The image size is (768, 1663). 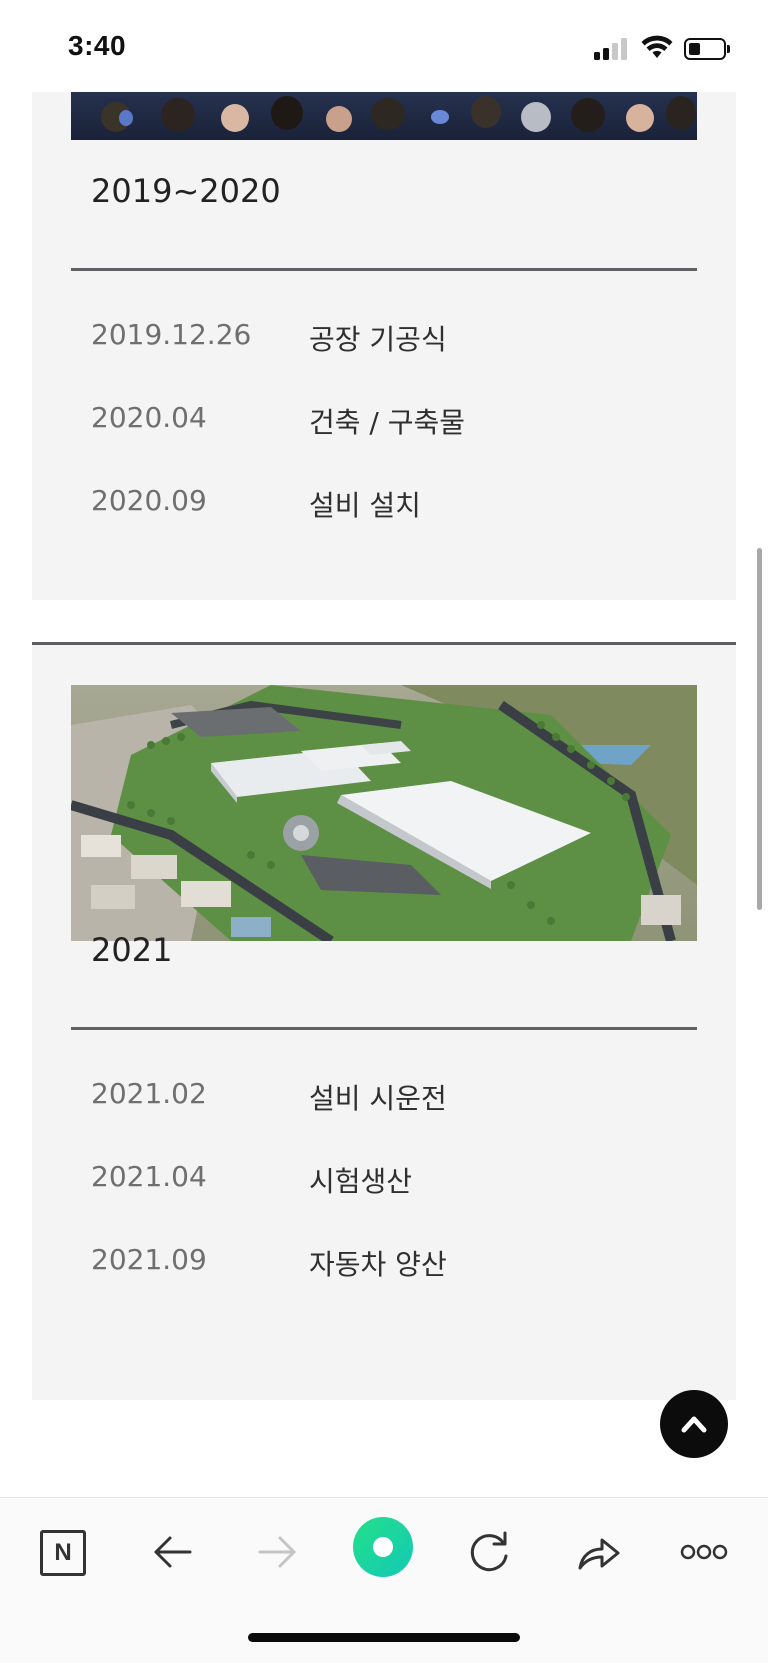 What do you see at coordinates (759, 729) in the screenshot?
I see `scrollbar` at bounding box center [759, 729].